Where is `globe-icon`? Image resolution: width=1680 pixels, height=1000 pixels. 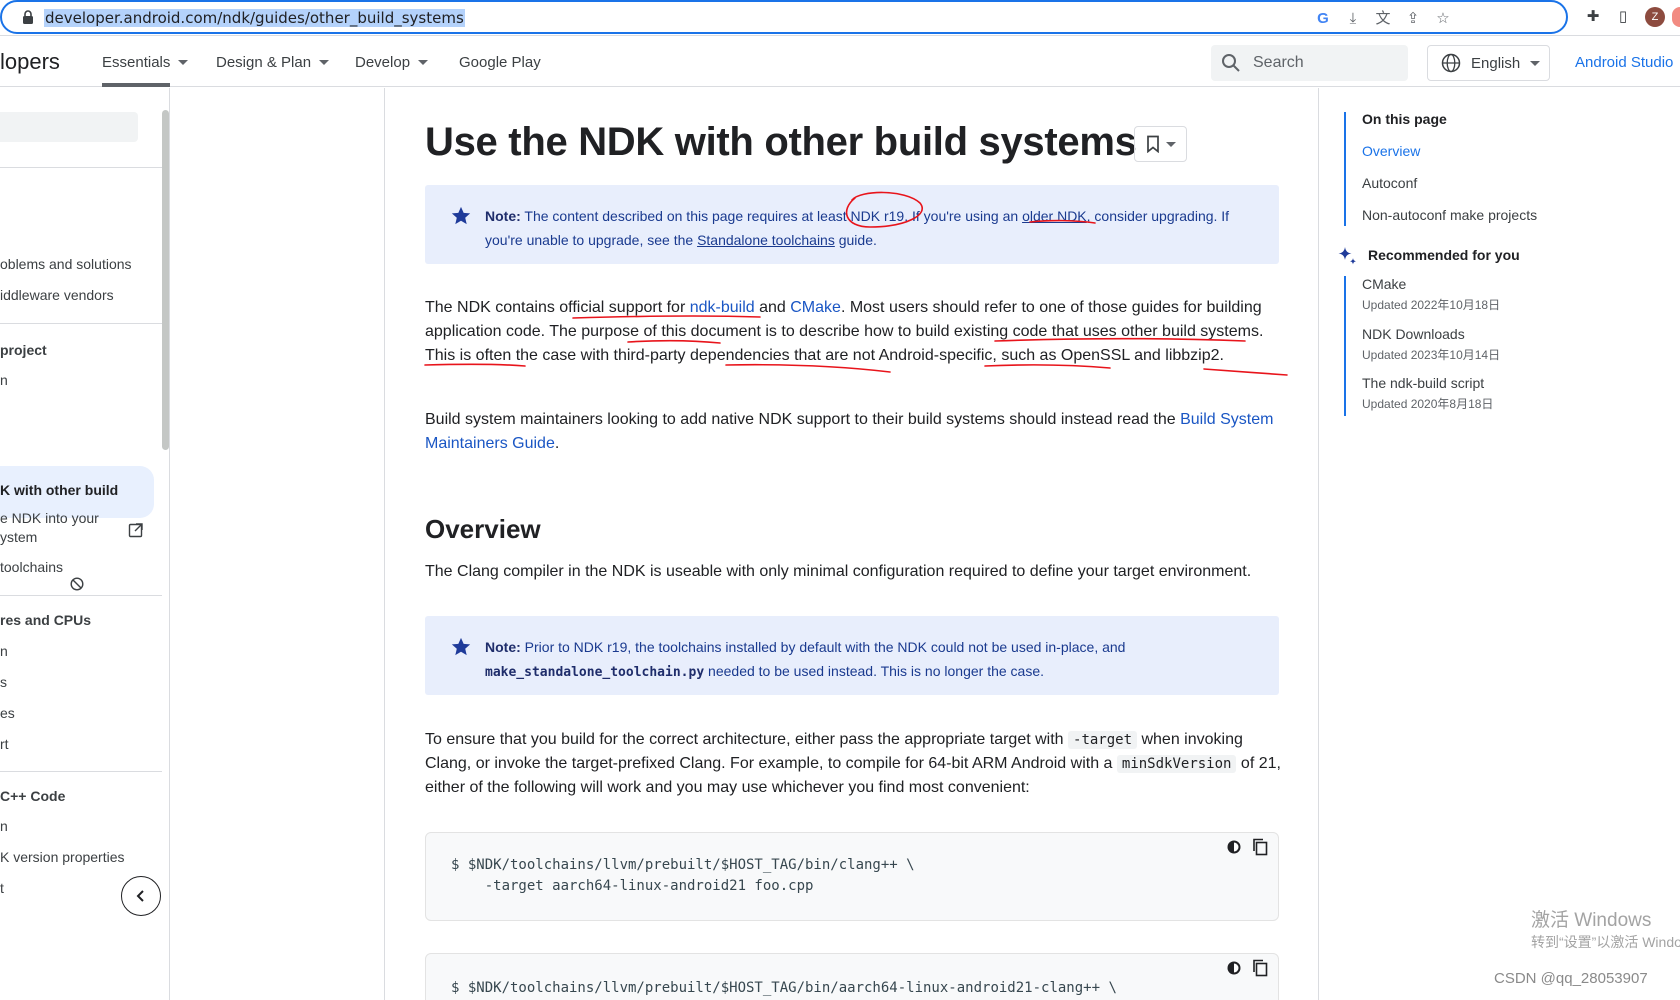
globe-icon is located at coordinates (1451, 63).